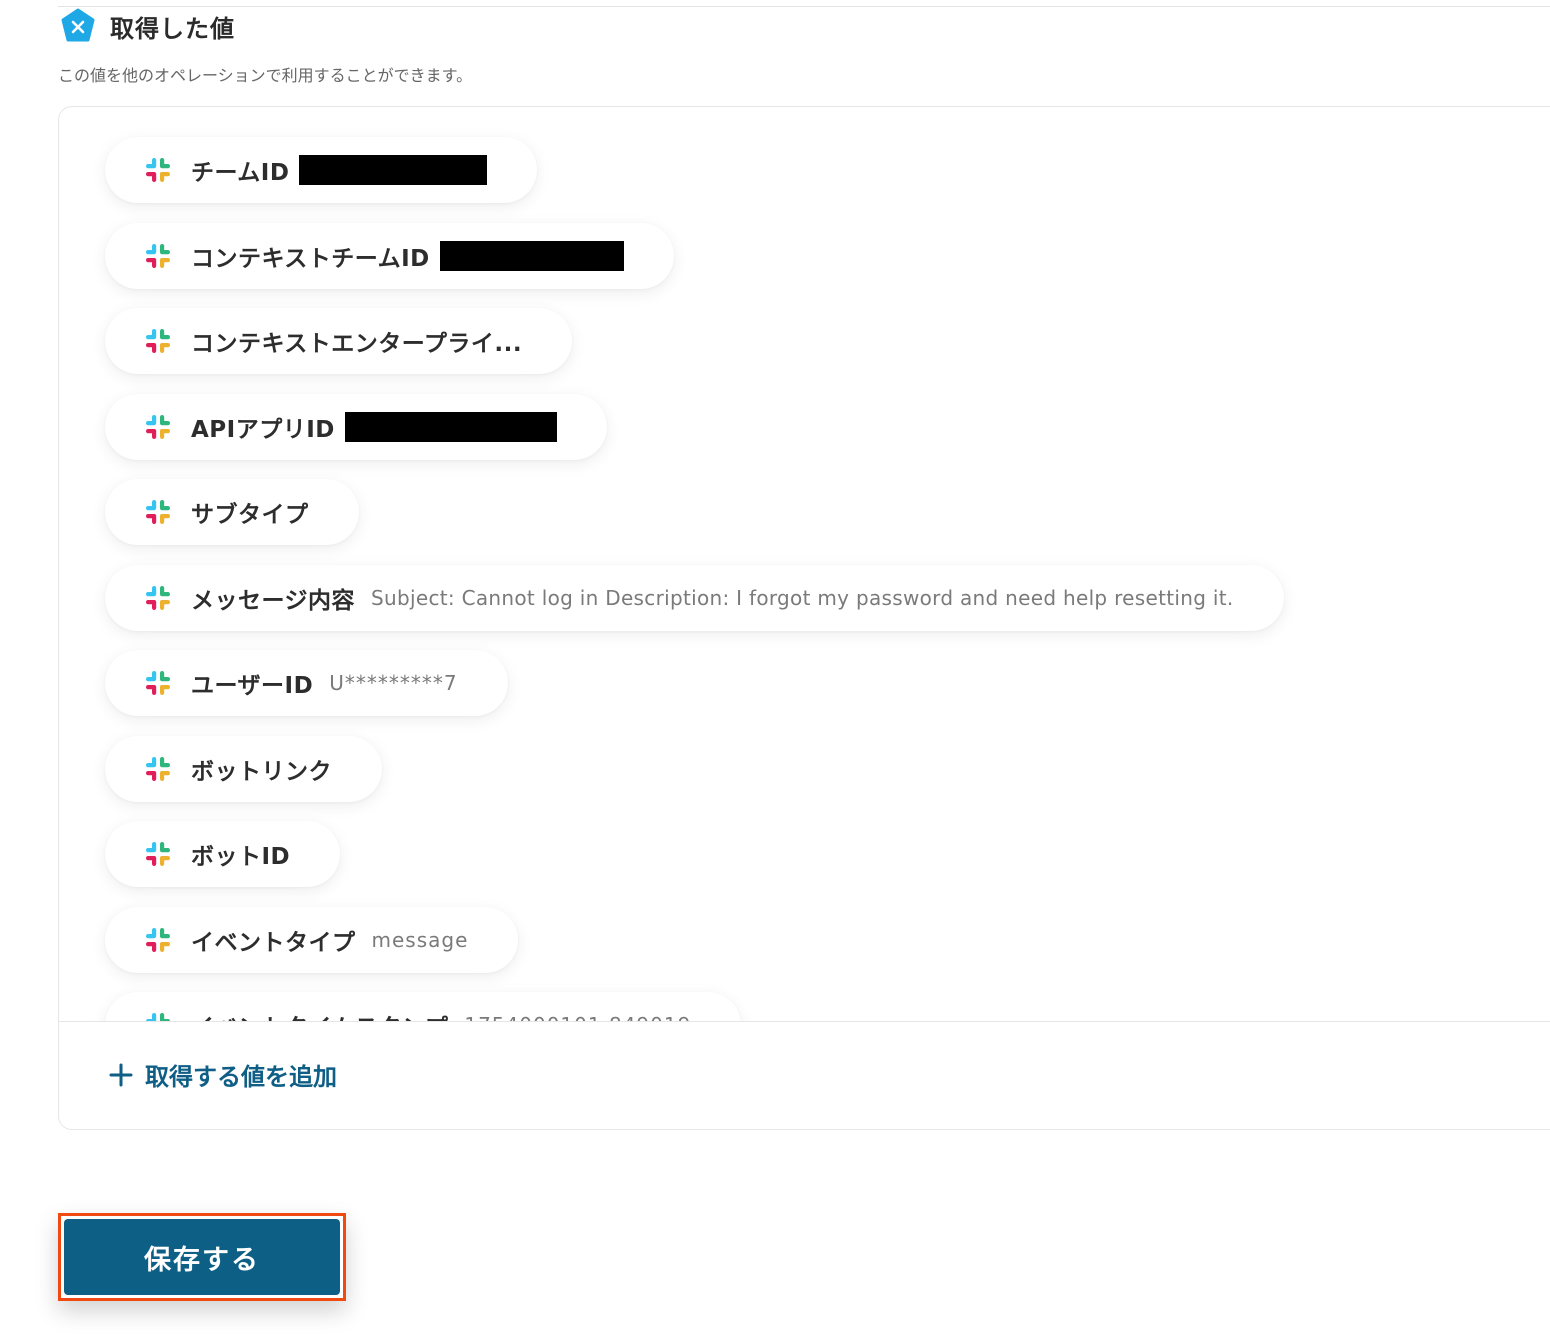 The height and width of the screenshot is (1334, 1550). What do you see at coordinates (310, 259) in the screenshot?
I see `value-label: コンテキストチームID` at bounding box center [310, 259].